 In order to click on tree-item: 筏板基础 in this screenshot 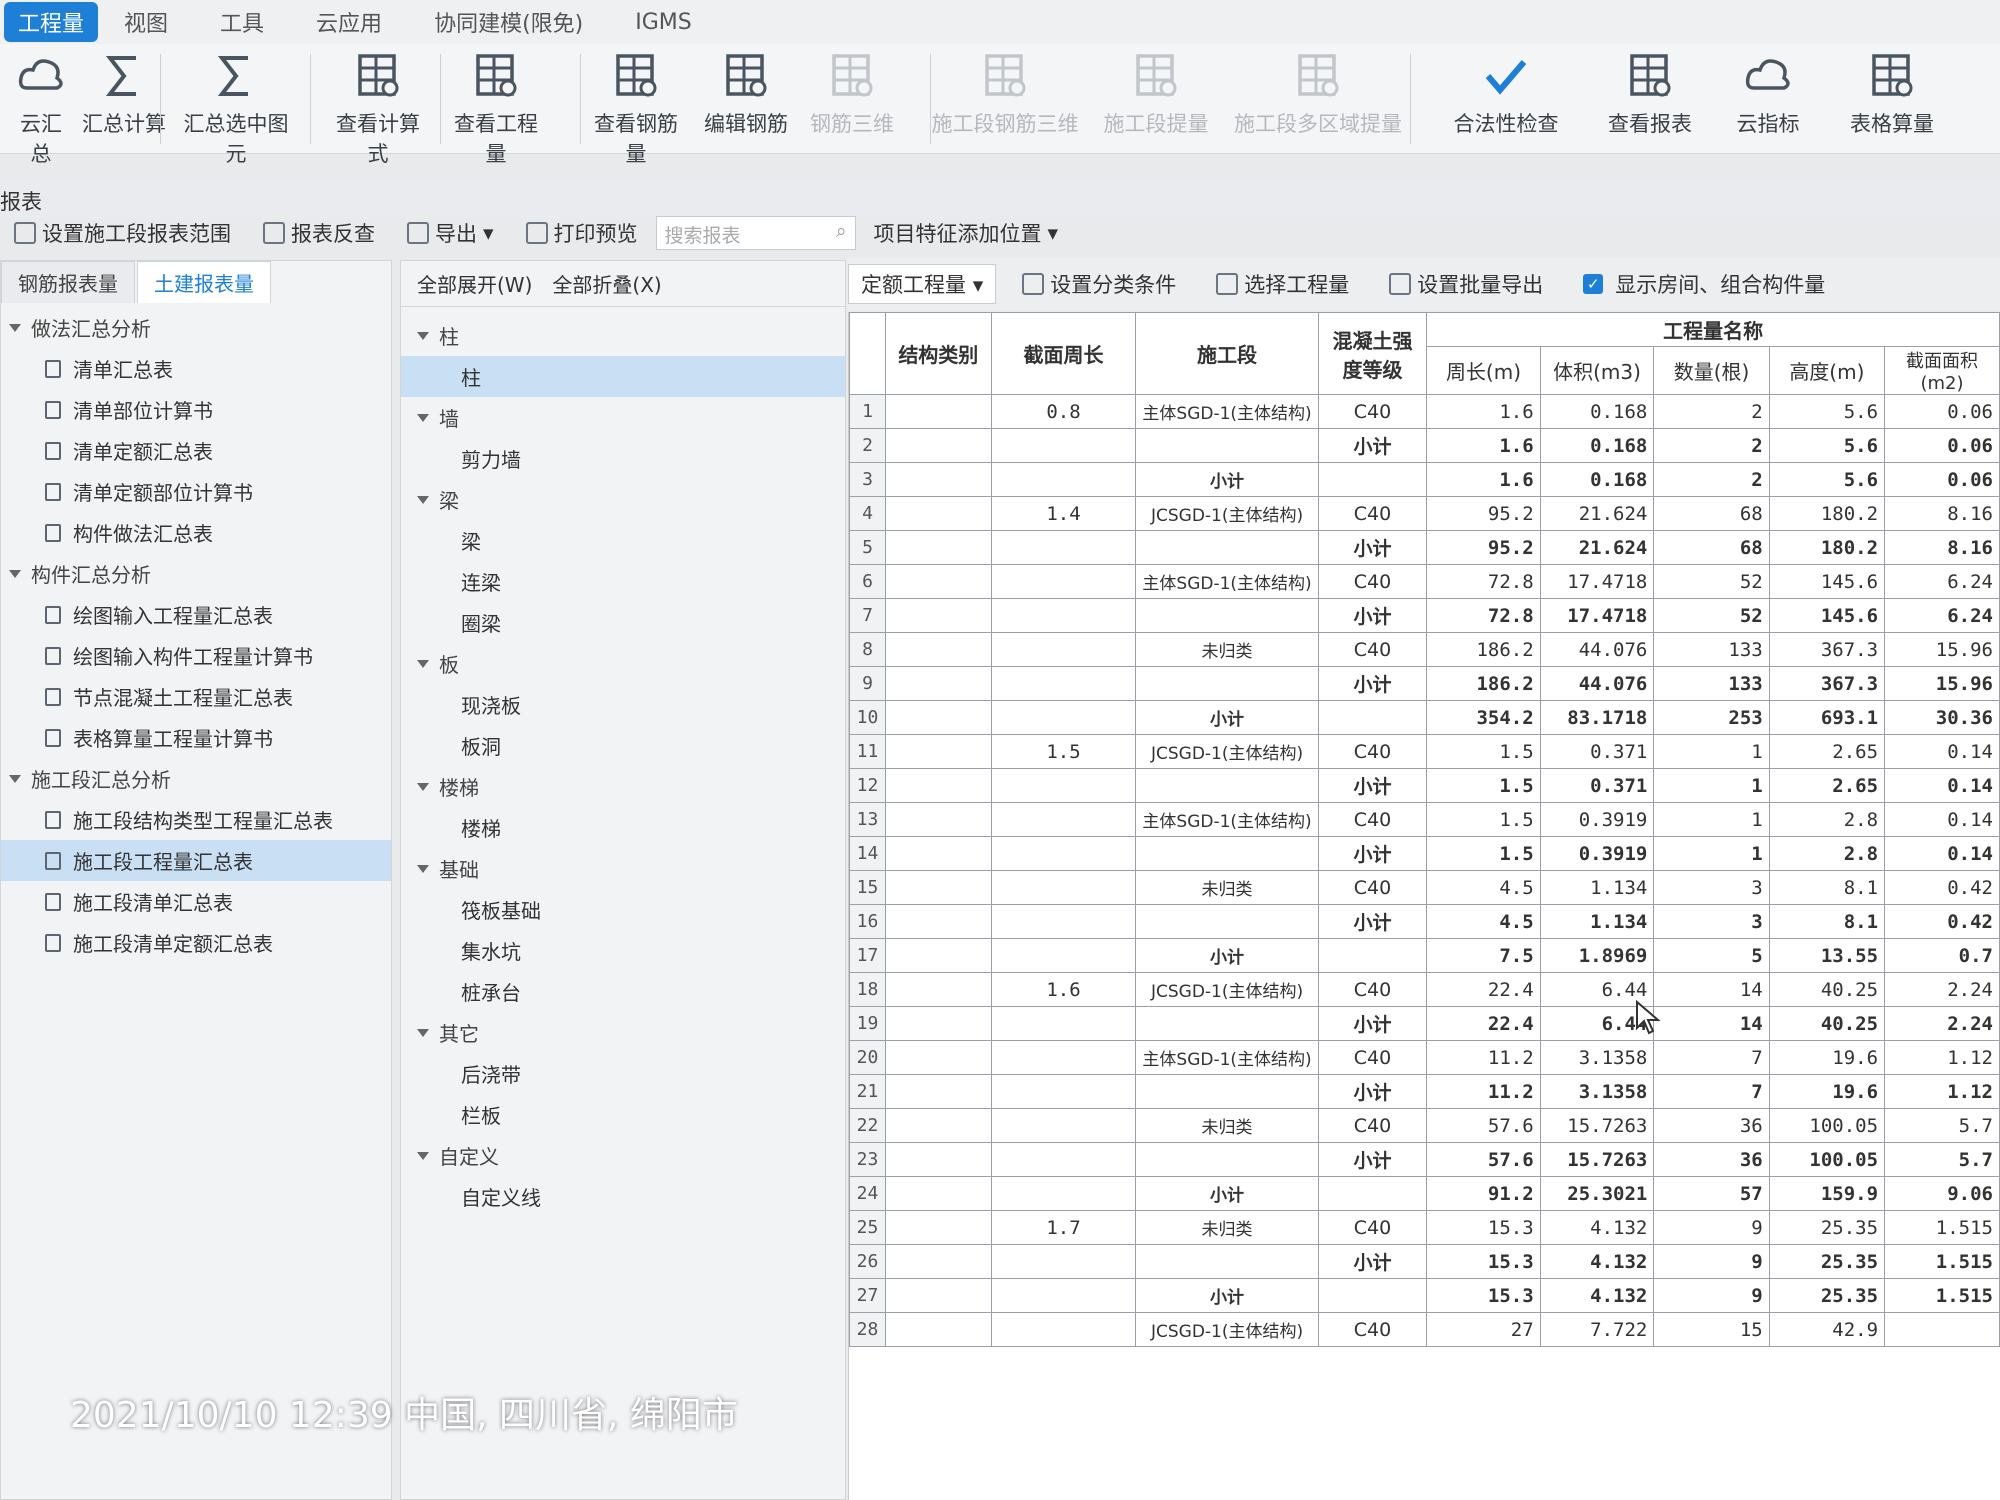, I will do `click(623, 909)`.